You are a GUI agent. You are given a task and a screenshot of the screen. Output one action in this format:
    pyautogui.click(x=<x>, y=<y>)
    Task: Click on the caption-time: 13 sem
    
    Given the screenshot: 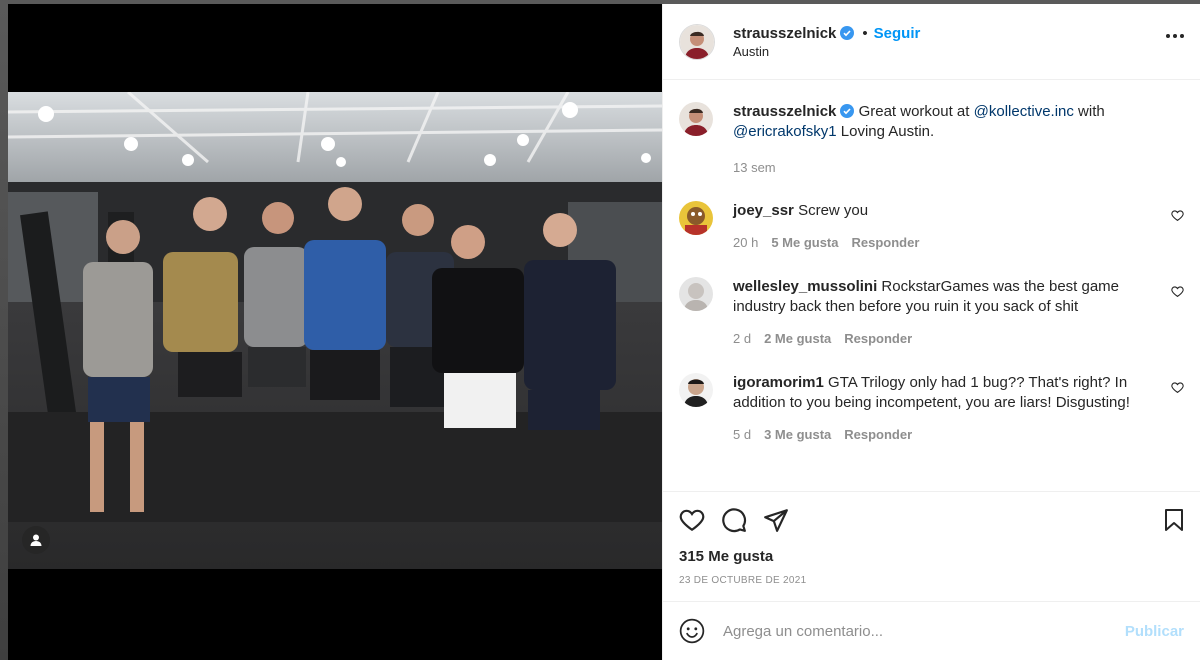 What is the action you would take?
    pyautogui.click(x=754, y=168)
    